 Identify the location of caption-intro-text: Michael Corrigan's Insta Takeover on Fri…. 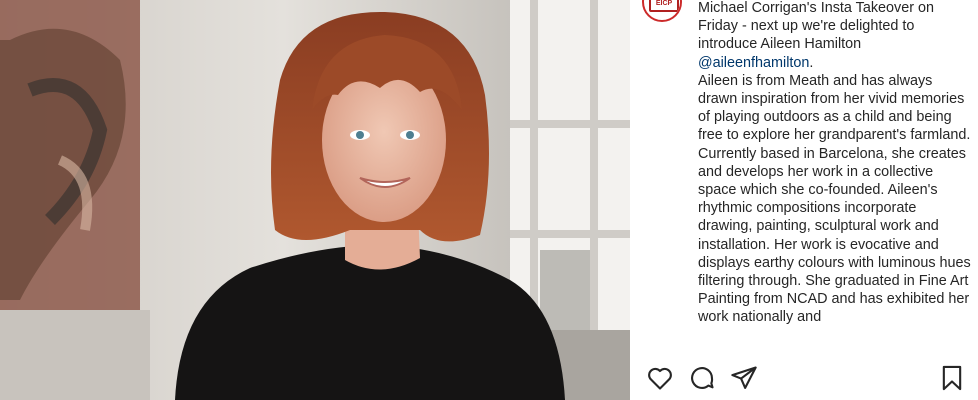
(816, 26).